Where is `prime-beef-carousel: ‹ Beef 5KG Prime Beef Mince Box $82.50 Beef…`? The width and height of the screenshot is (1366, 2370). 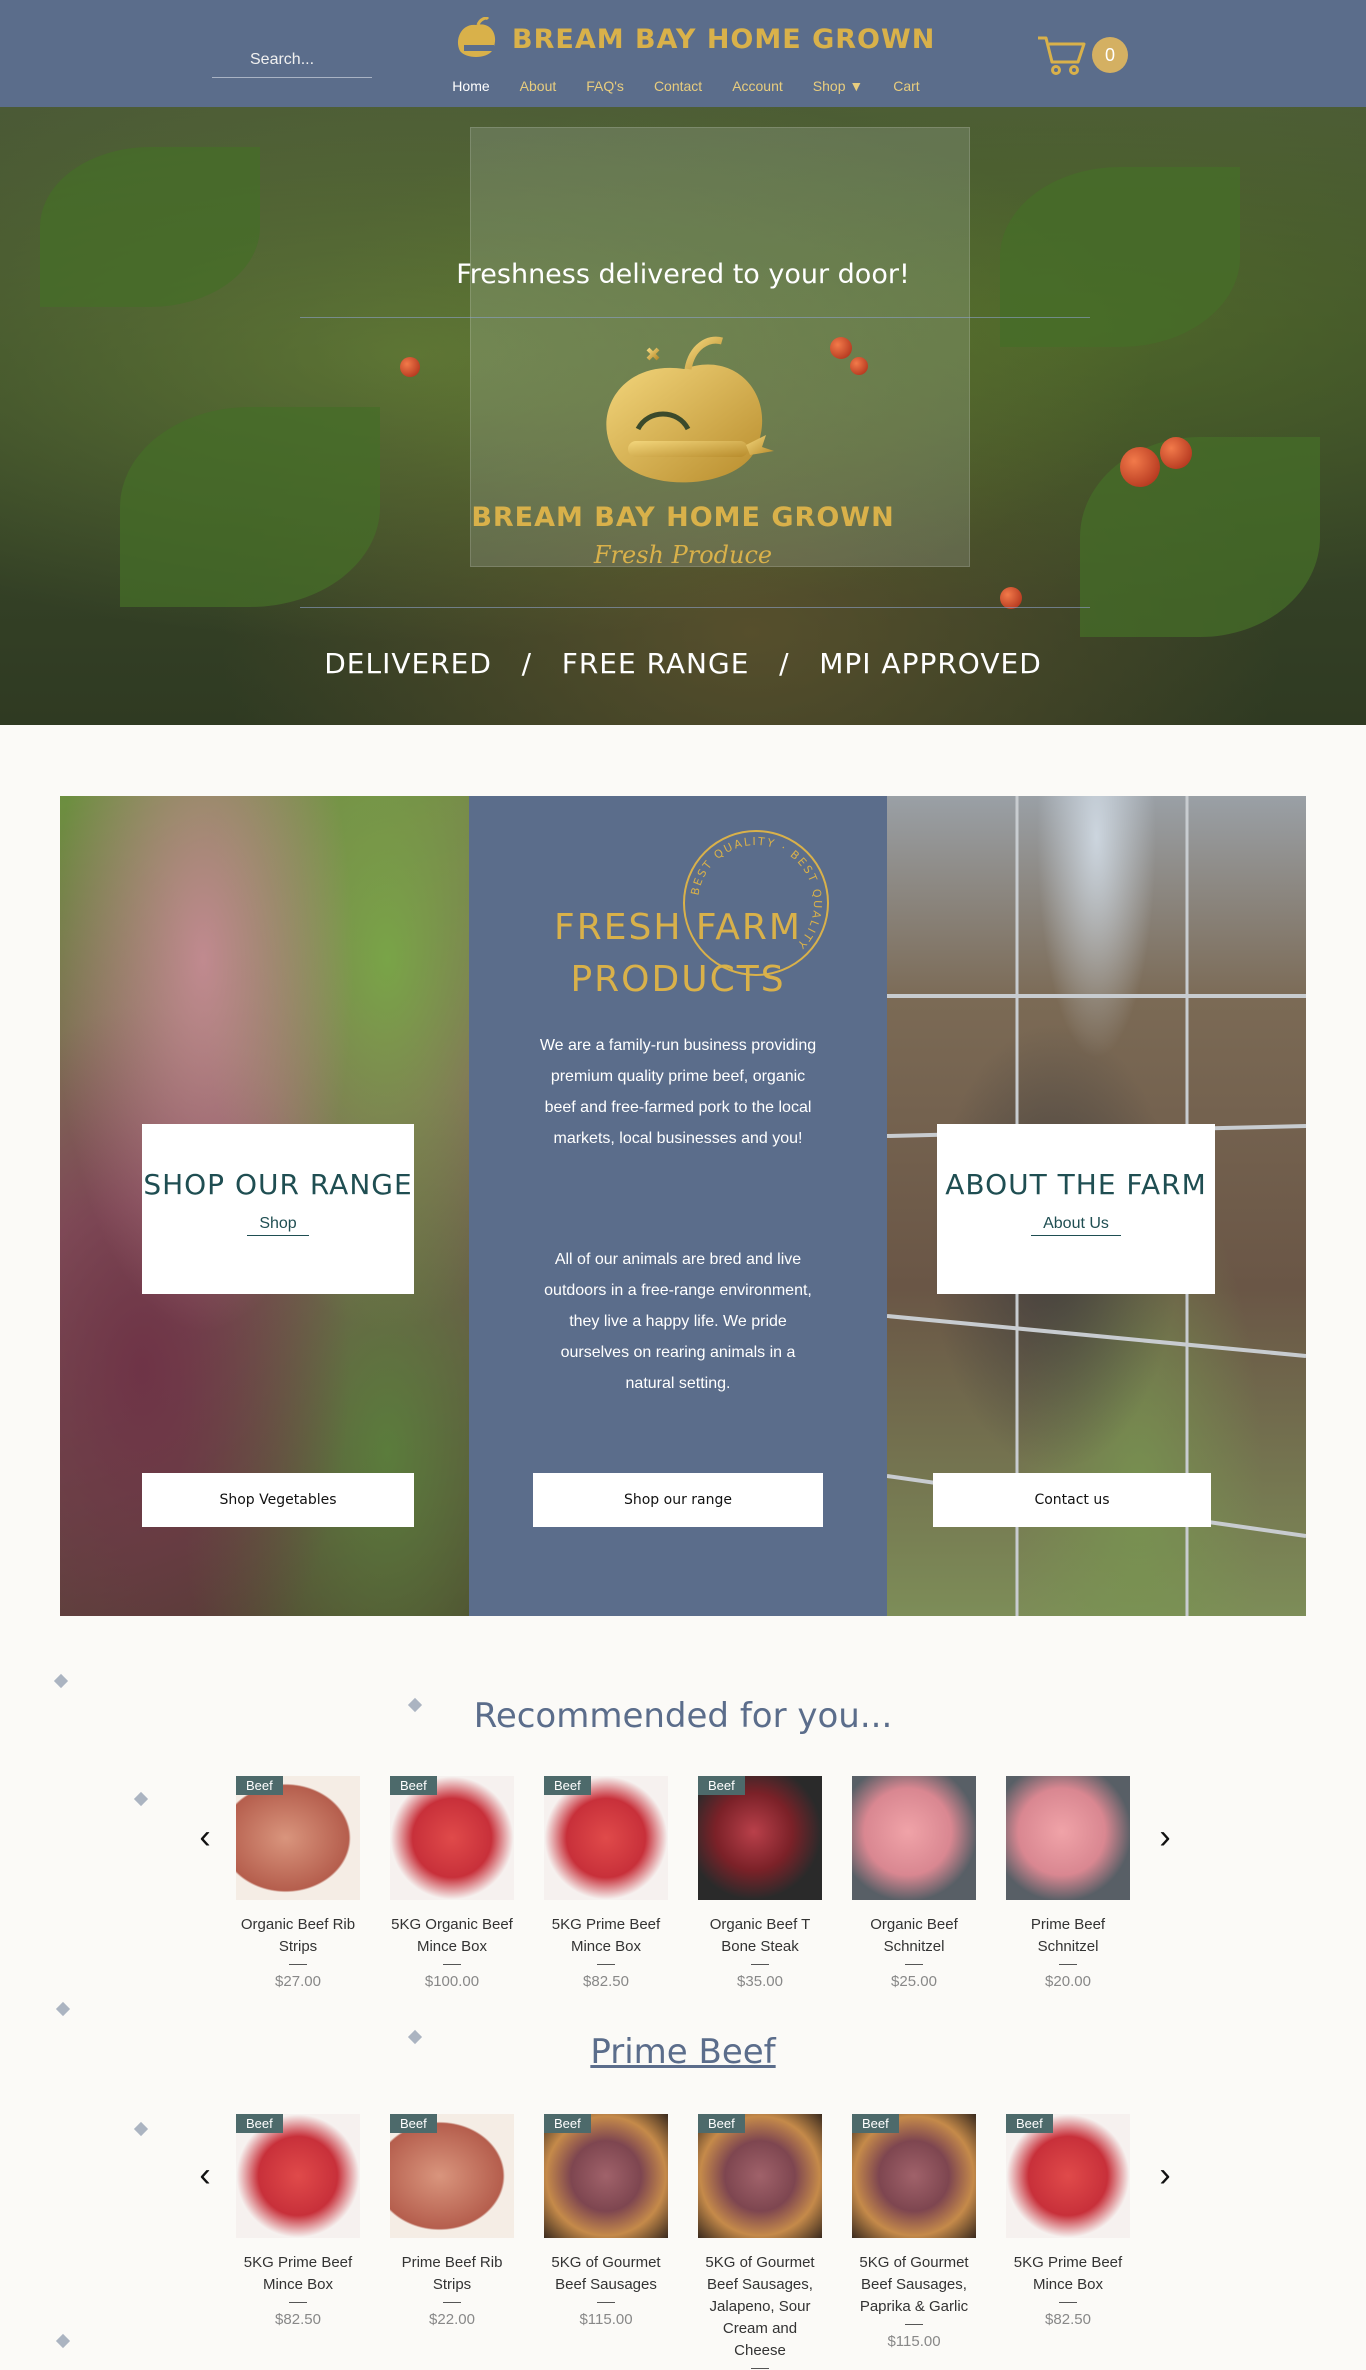
prime-beef-carousel: ‹ Beef 5KG Prime Beef Mince Box $82.50 Beef… is located at coordinates (683, 2241).